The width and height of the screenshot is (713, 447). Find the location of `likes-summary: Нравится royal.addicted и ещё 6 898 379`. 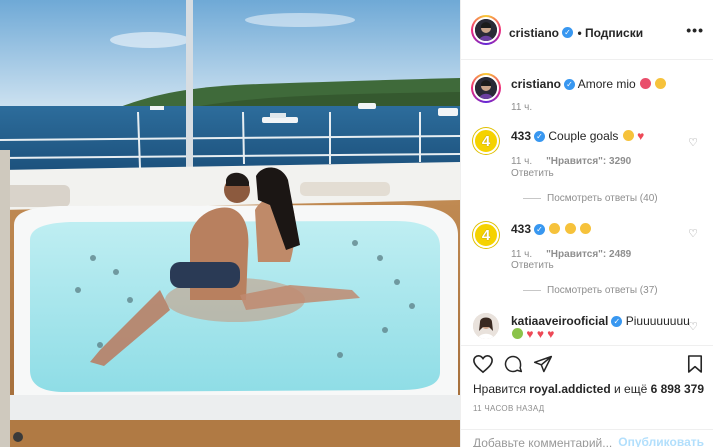

likes-summary: Нравится royal.addicted и ещё 6 898 379 is located at coordinates (588, 389).